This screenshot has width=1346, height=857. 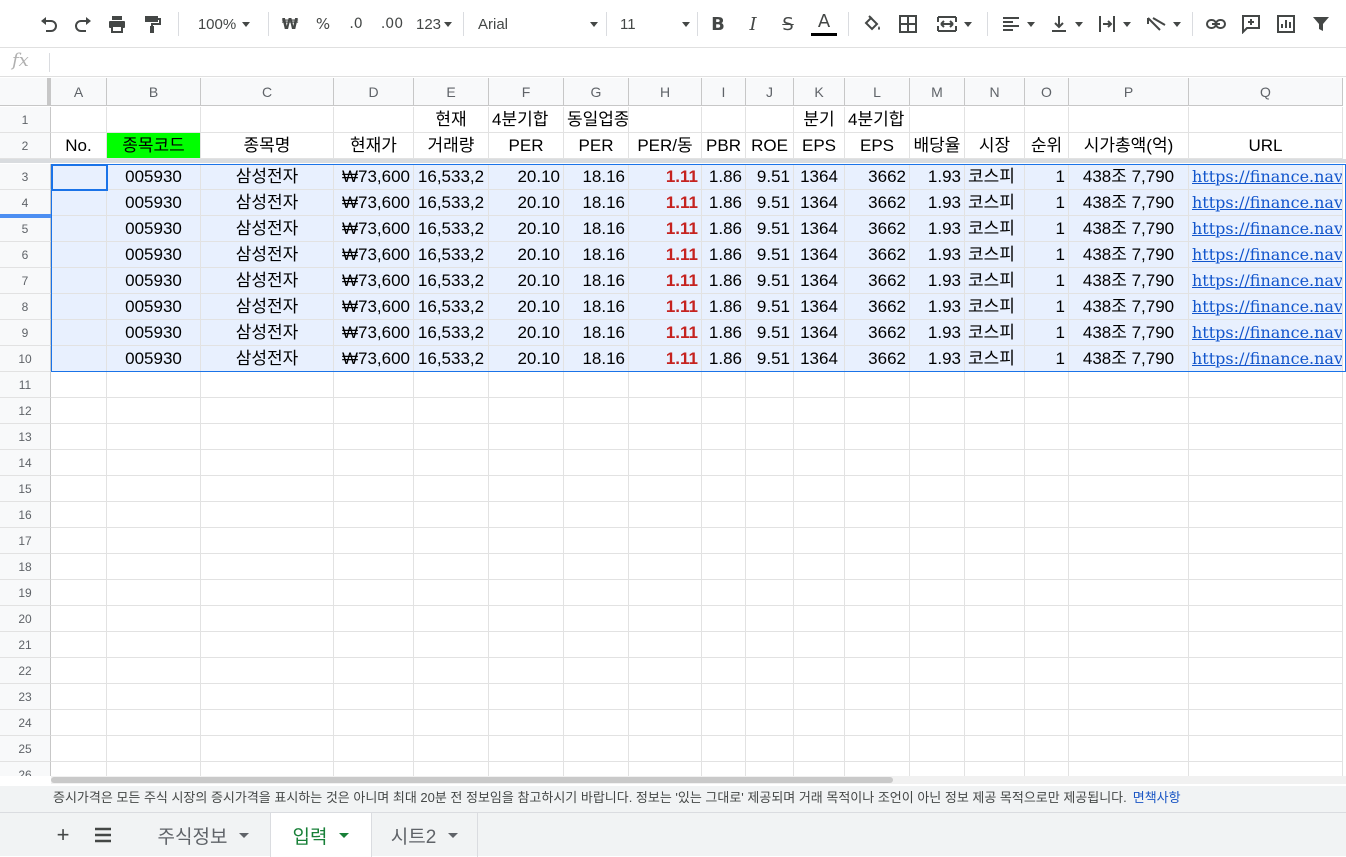 I want to click on data-cell: 438조 7,790, so click(x=1129, y=281).